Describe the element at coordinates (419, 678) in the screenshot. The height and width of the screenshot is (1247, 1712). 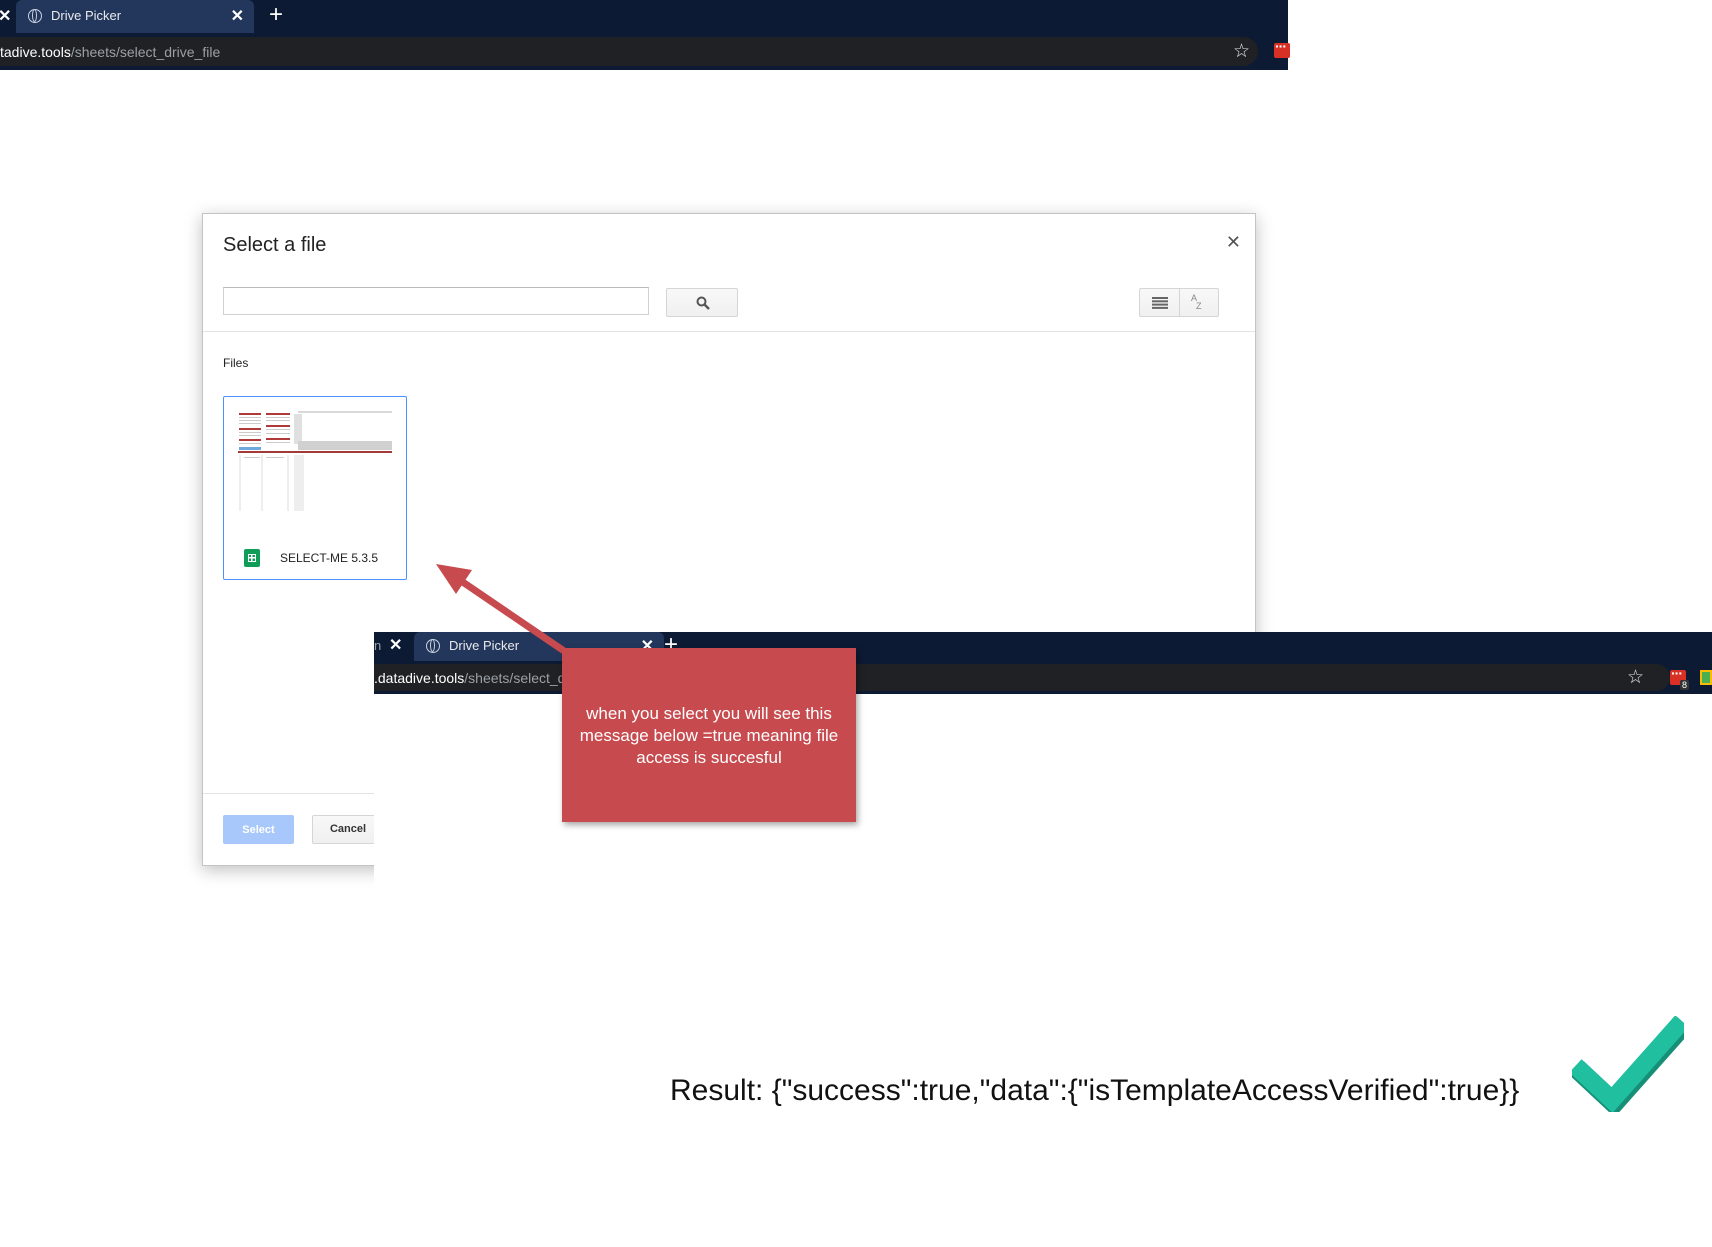
I see `url-host: .datadive.tools` at that location.